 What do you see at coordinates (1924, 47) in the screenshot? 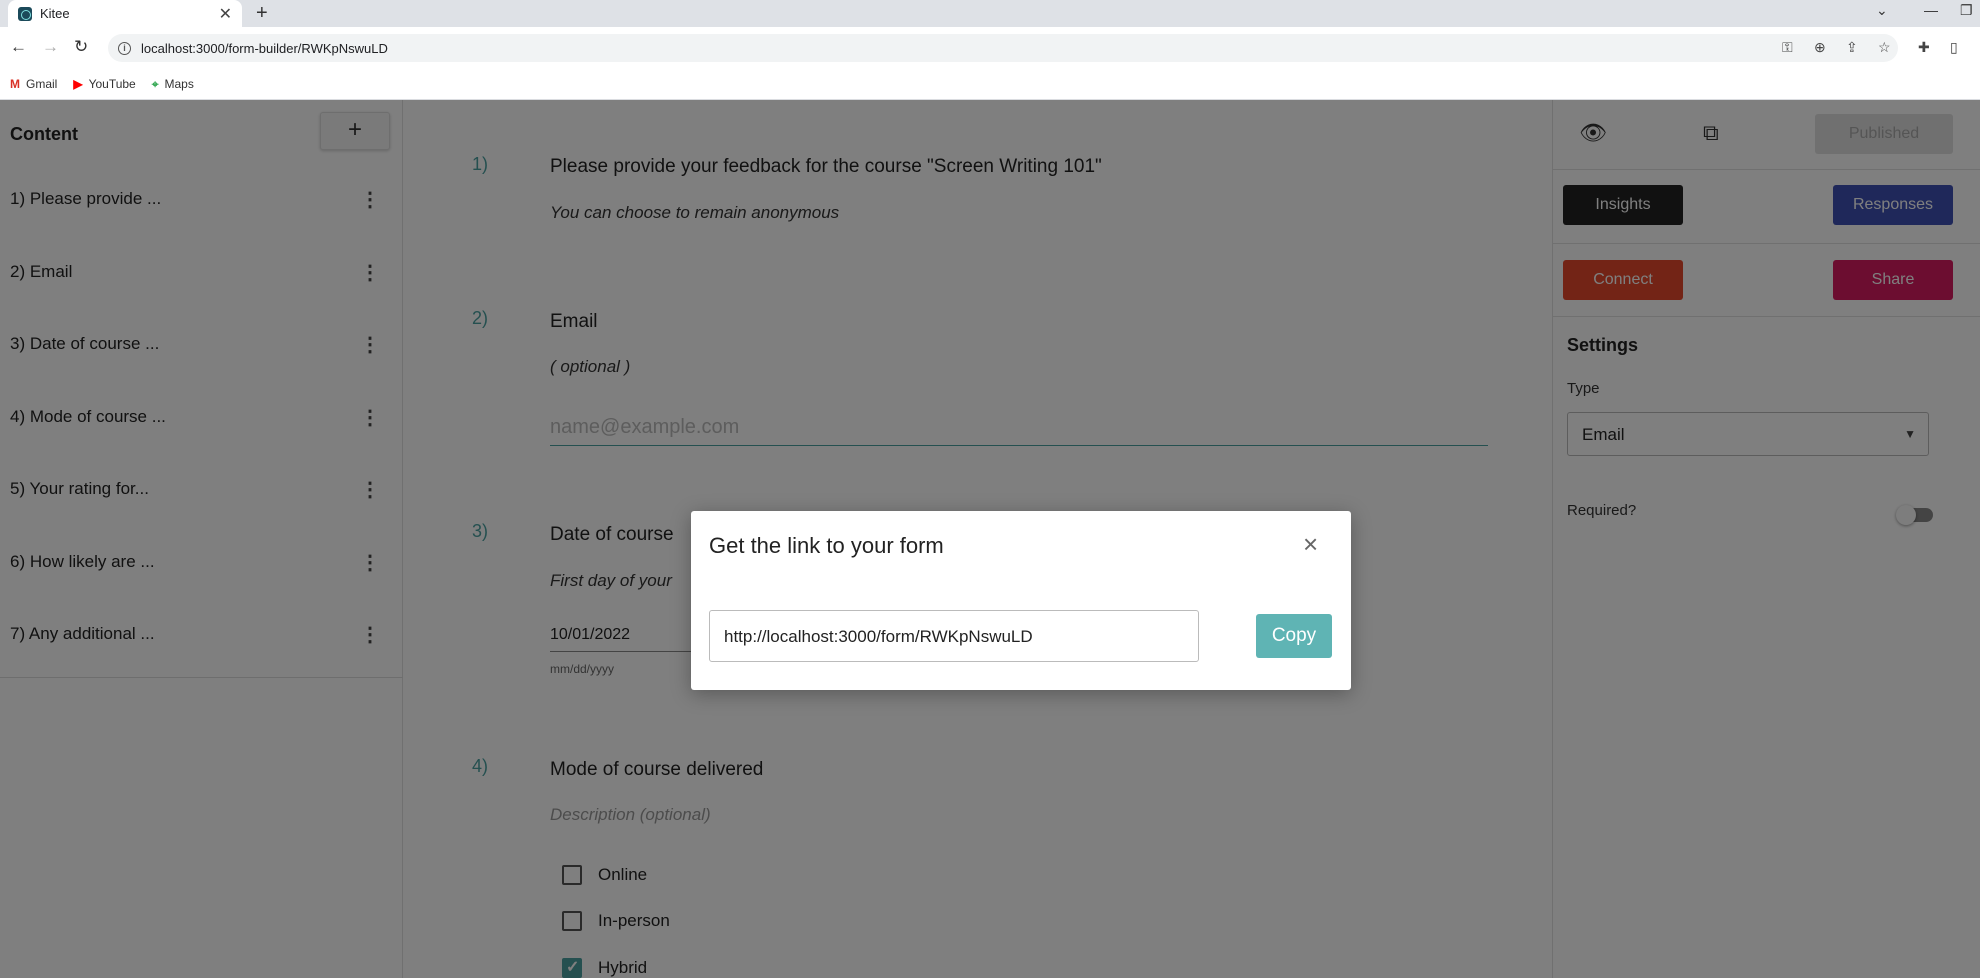
I see `extensions-icon: ✚` at bounding box center [1924, 47].